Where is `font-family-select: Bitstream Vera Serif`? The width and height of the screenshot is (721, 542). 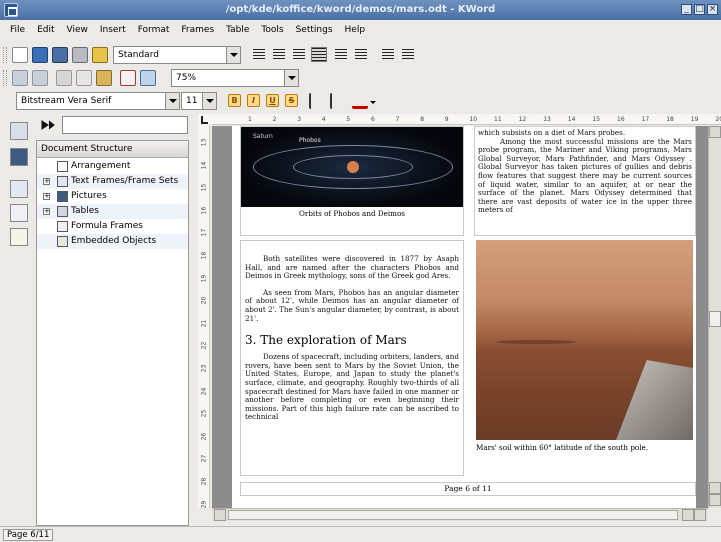
font-family-select: Bitstream Vera Serif is located at coordinates (98, 101).